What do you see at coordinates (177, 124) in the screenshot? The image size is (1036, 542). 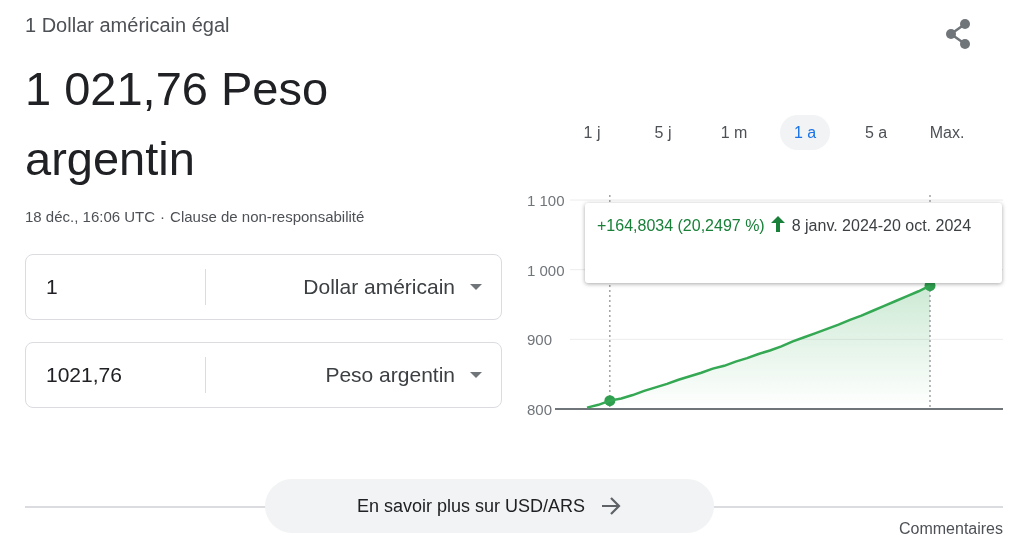 I see `converted-amount: 1 021,76 Peso argentin` at bounding box center [177, 124].